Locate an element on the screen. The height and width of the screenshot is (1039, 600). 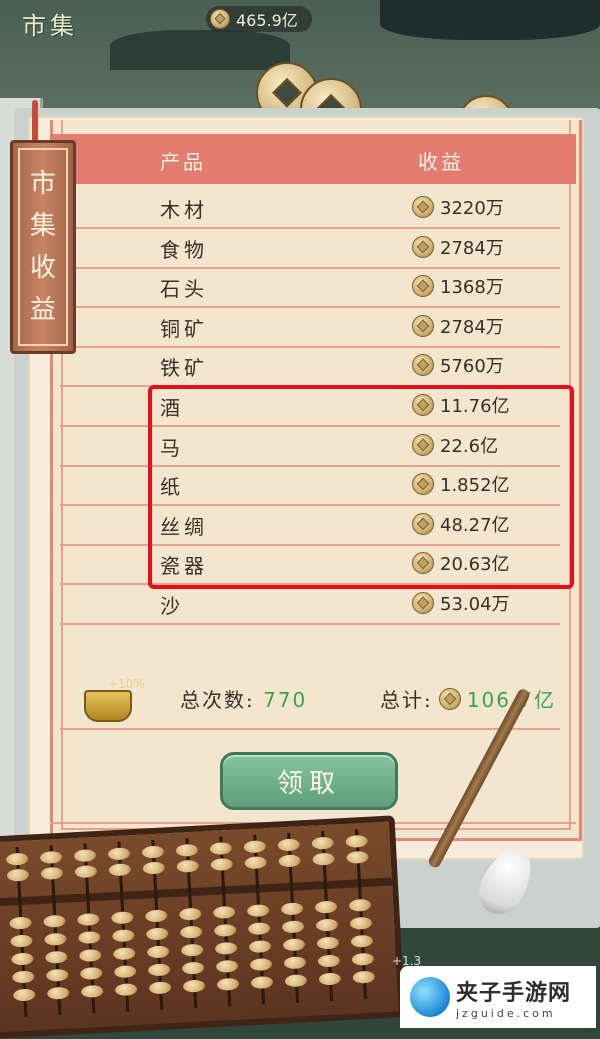
bookmark-tag: 市集收益 is located at coordinates (43, 247).